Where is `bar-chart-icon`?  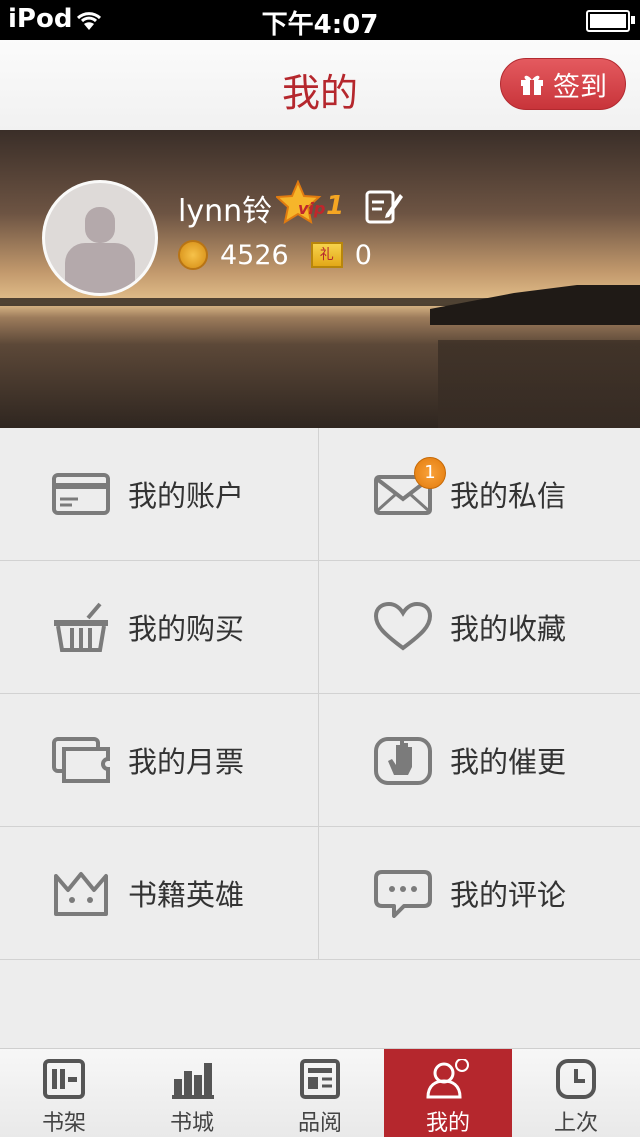 bar-chart-icon is located at coordinates (193, 1081).